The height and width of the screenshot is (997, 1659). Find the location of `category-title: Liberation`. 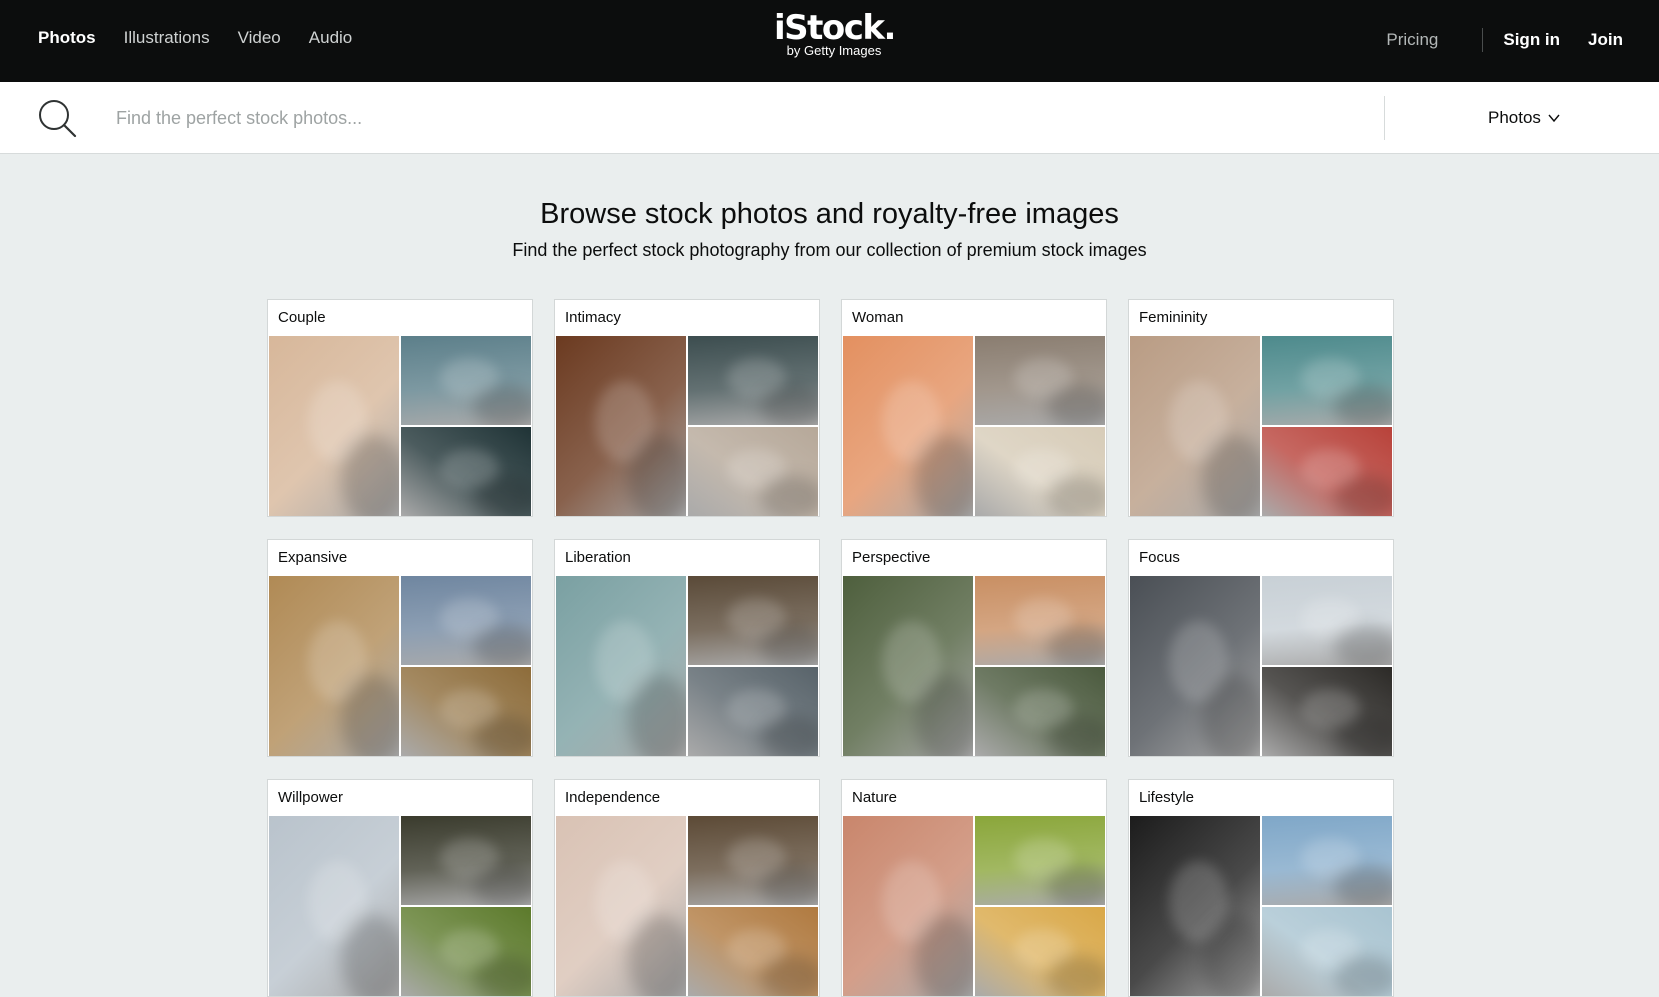

category-title: Liberation is located at coordinates (598, 557).